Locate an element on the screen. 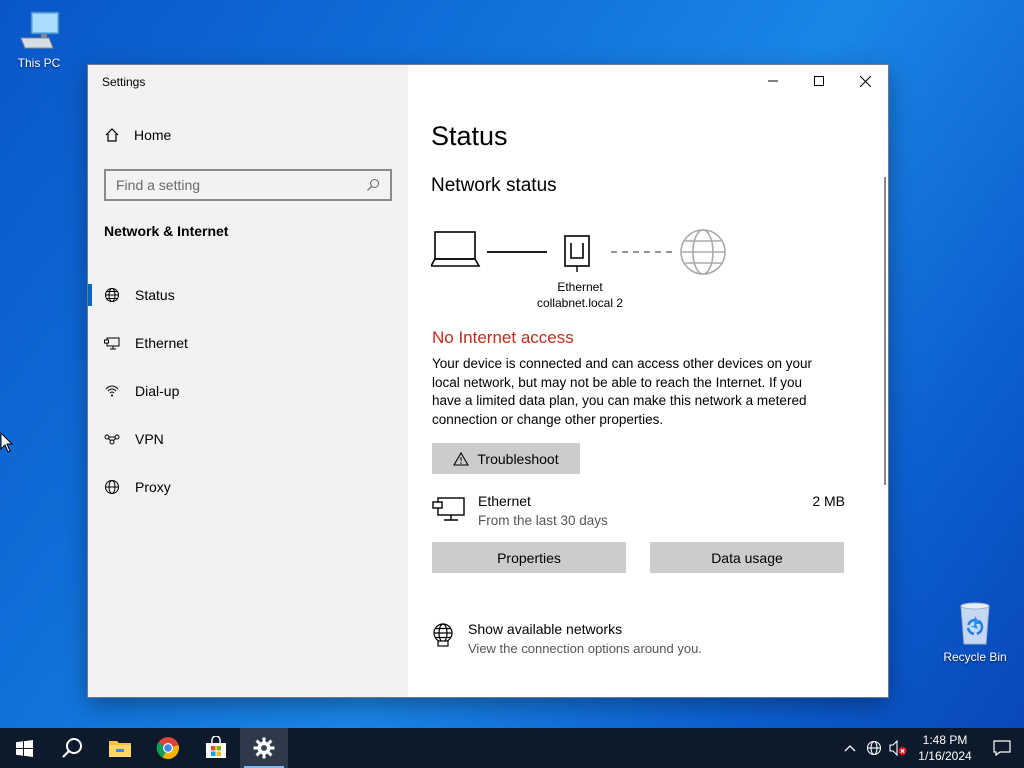 This screenshot has width=1024, height=768. section-heading: Network & Internet is located at coordinates (166, 231).